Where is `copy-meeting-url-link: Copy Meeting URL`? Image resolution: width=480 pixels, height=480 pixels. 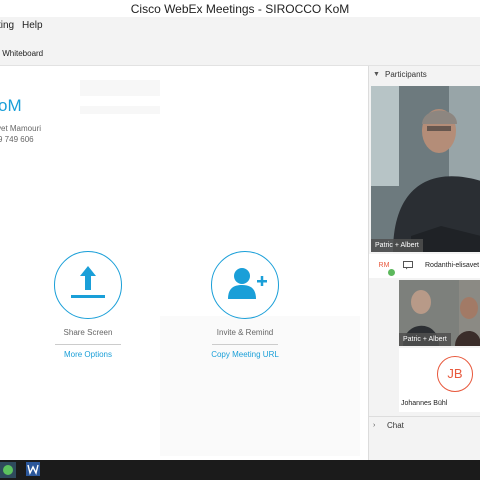 copy-meeting-url-link: Copy Meeting URL is located at coordinates (245, 354).